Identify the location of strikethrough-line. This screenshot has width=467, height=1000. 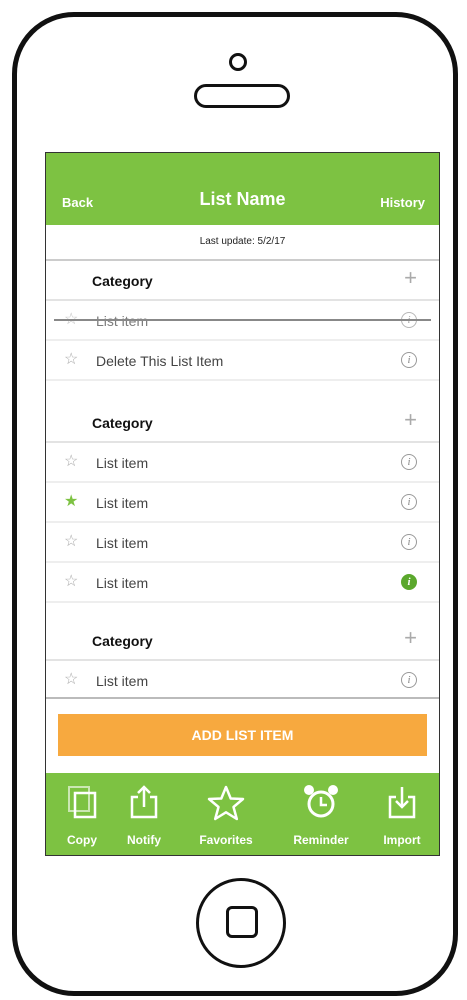
(242, 320).